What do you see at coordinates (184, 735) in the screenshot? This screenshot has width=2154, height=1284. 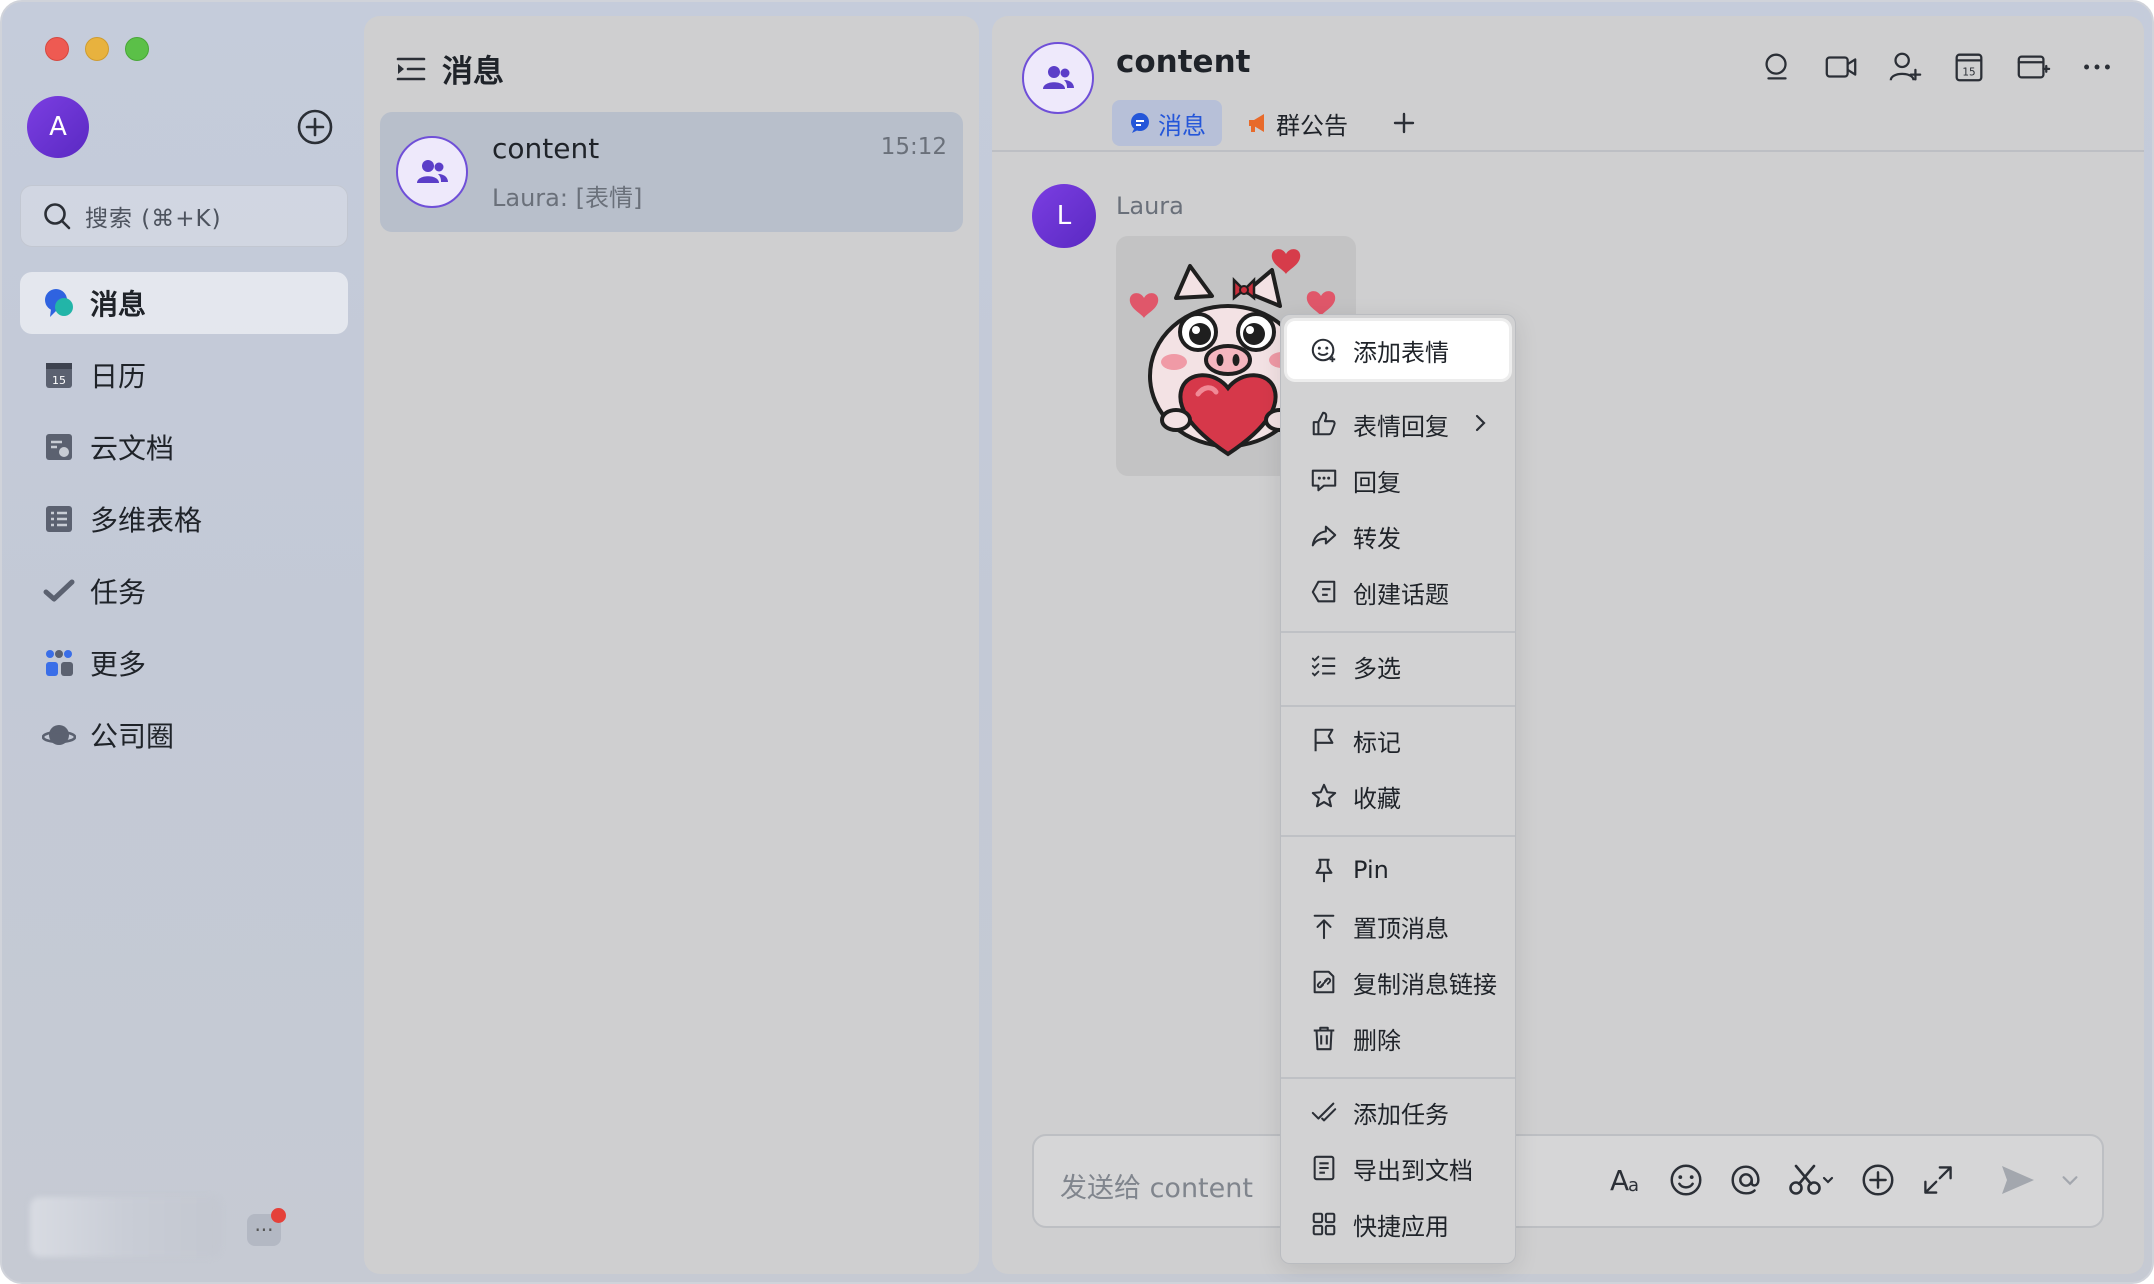 I see `nav-item-company-circle: 公司圈` at bounding box center [184, 735].